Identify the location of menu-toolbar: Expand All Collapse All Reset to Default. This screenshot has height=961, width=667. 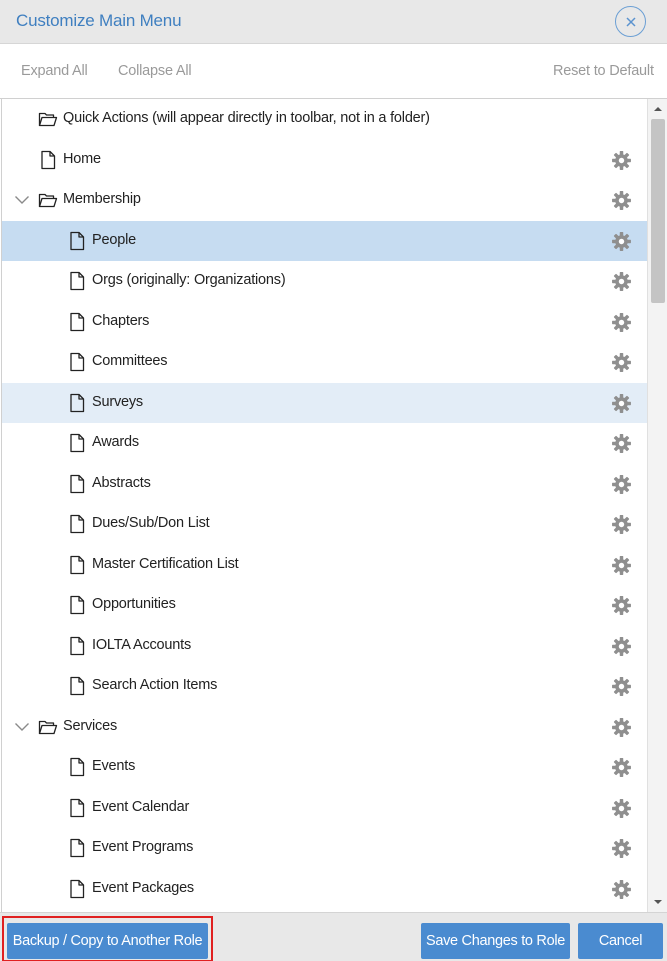
(333, 71).